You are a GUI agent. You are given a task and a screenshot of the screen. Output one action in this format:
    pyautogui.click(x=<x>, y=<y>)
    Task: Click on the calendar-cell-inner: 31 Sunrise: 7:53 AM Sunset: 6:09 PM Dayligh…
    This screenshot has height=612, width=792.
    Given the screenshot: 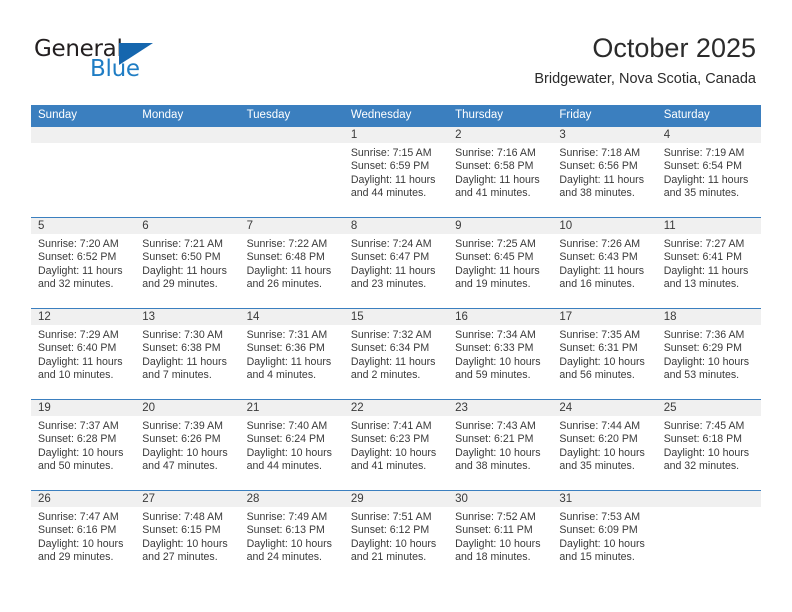 What is the action you would take?
    pyautogui.click(x=604, y=536)
    